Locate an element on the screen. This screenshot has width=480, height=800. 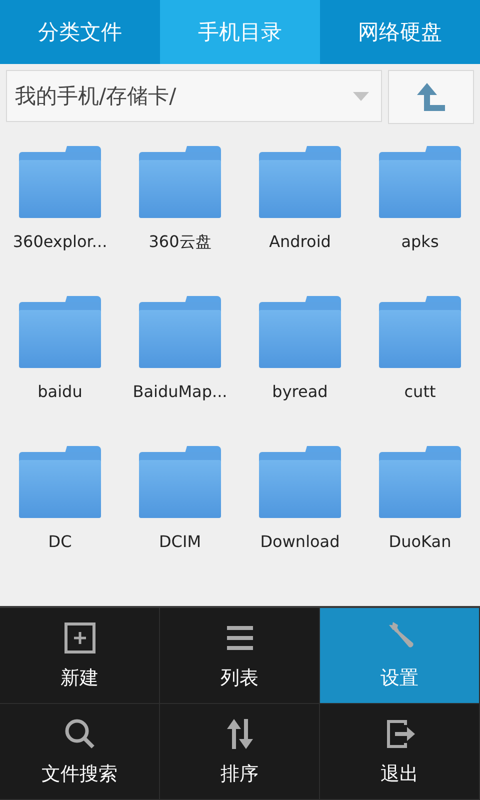
folder-name: cutt is located at coordinates (420, 391).